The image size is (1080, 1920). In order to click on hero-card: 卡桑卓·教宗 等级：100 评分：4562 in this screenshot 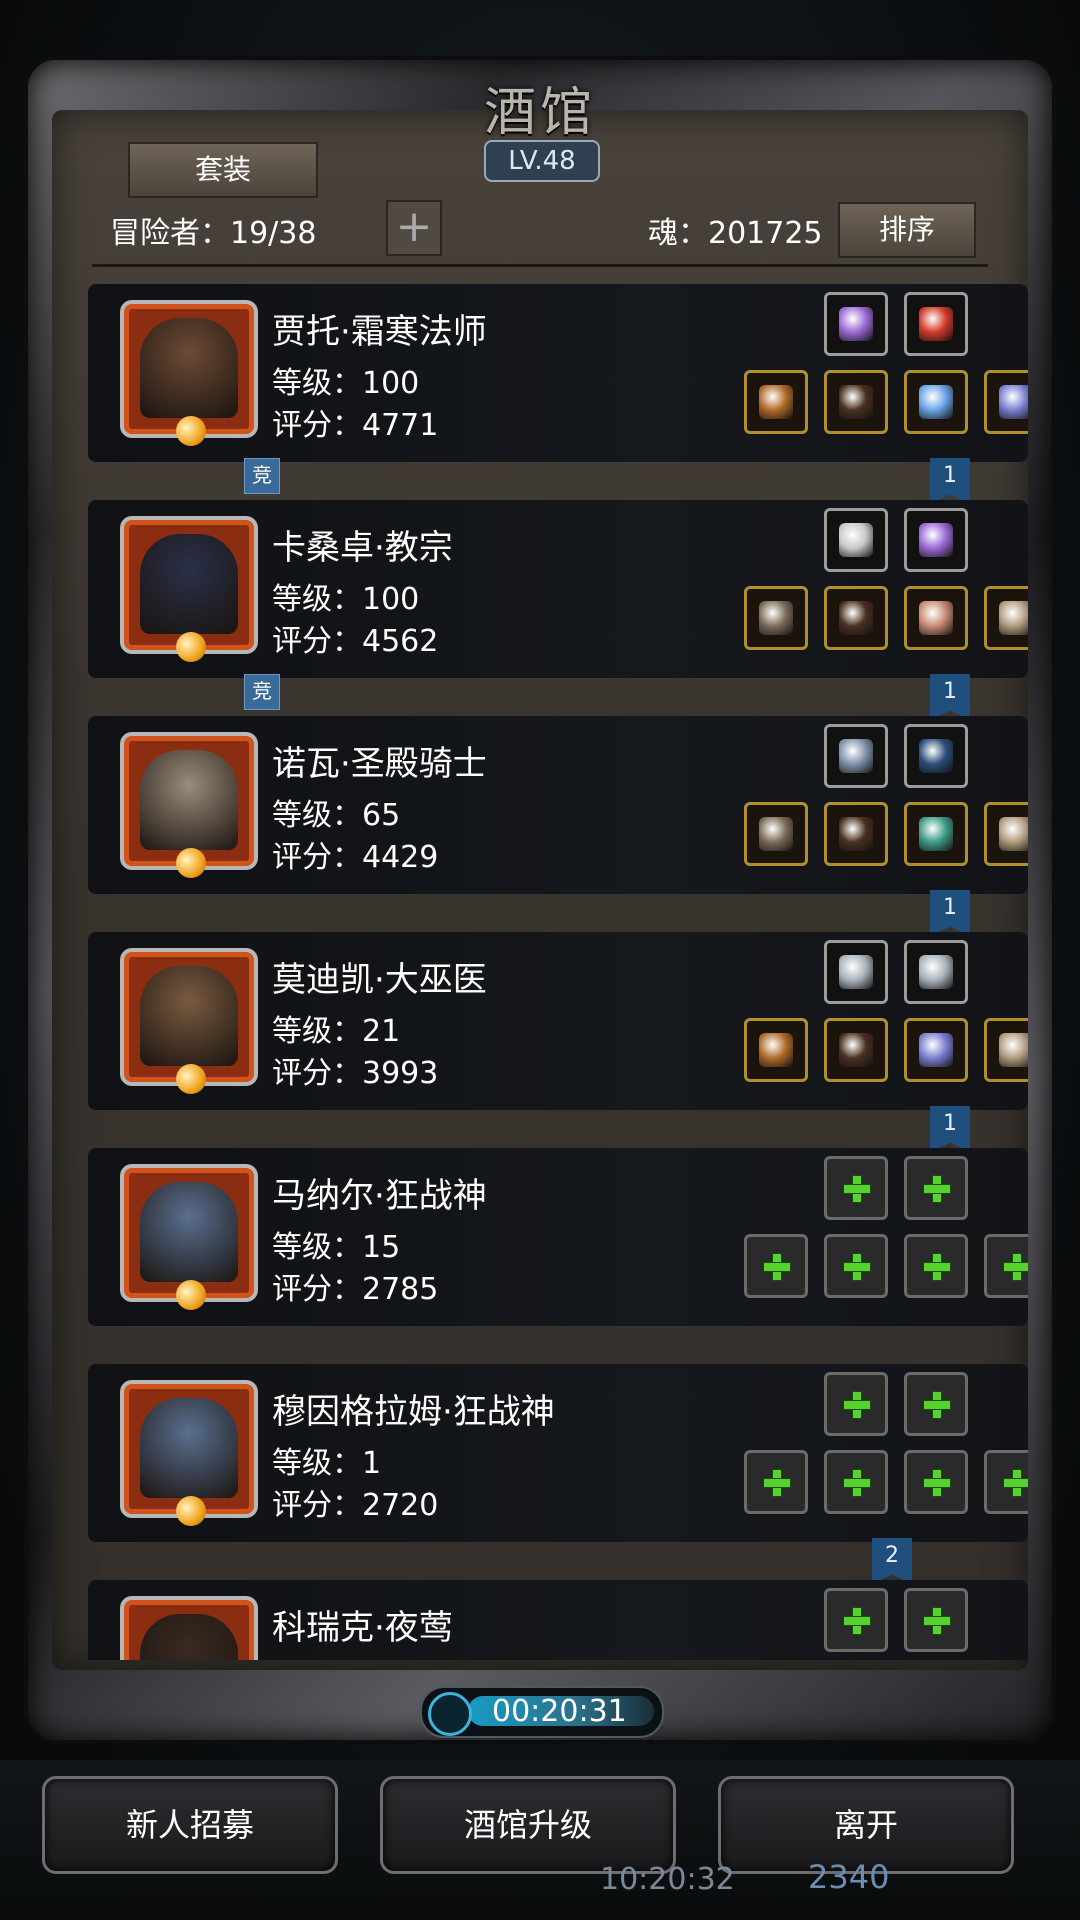, I will do `click(558, 589)`.